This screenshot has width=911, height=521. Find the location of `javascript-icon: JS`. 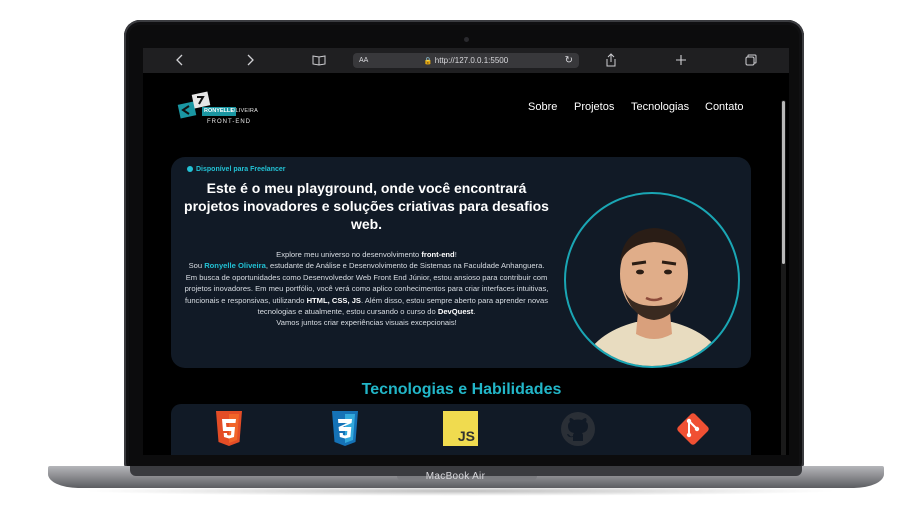

javascript-icon: JS is located at coordinates (460, 428).